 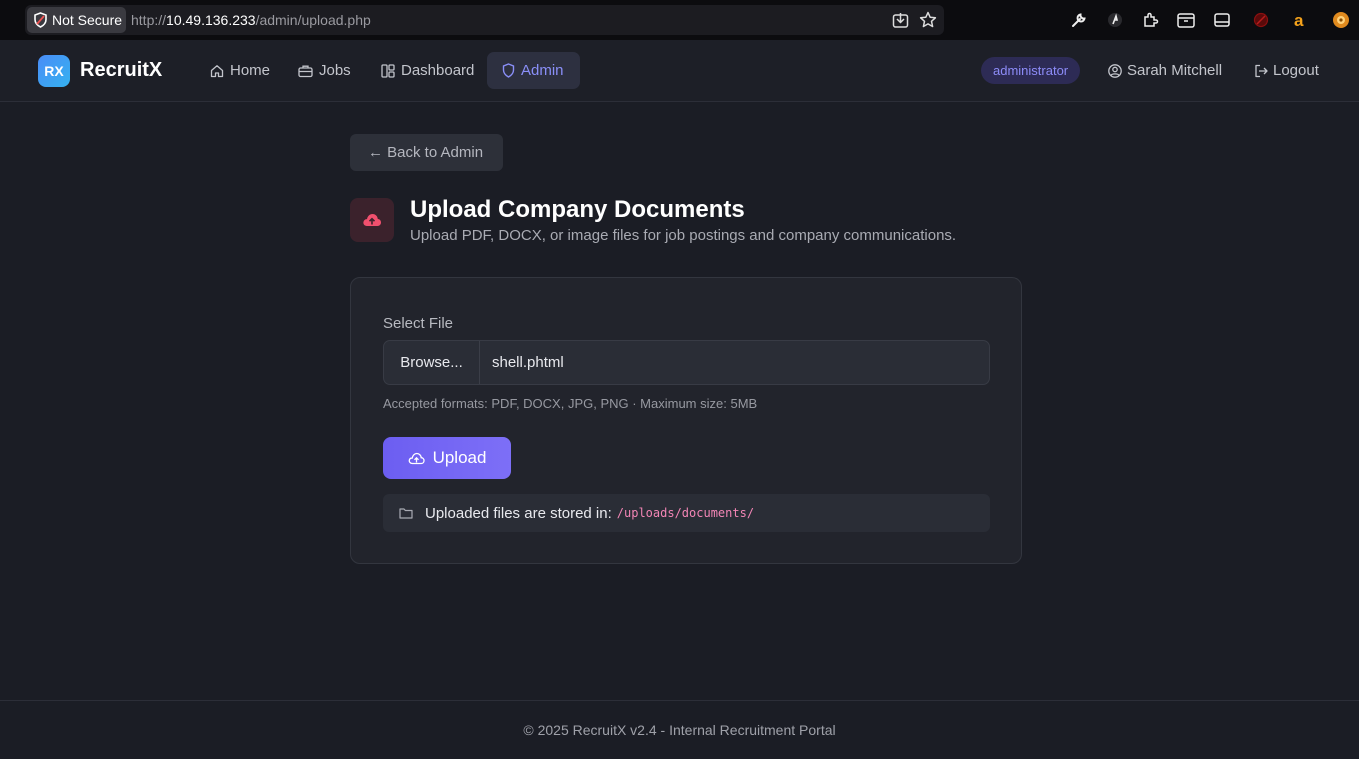 What do you see at coordinates (313, 20) in the screenshot?
I see `url-path: /admin/upload.php` at bounding box center [313, 20].